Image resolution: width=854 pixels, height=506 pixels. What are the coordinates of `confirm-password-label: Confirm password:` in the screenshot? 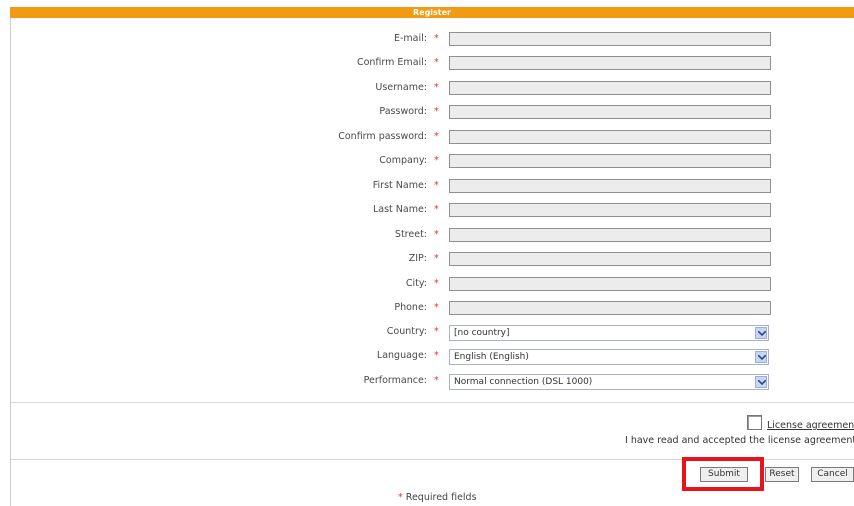 It's located at (382, 136).